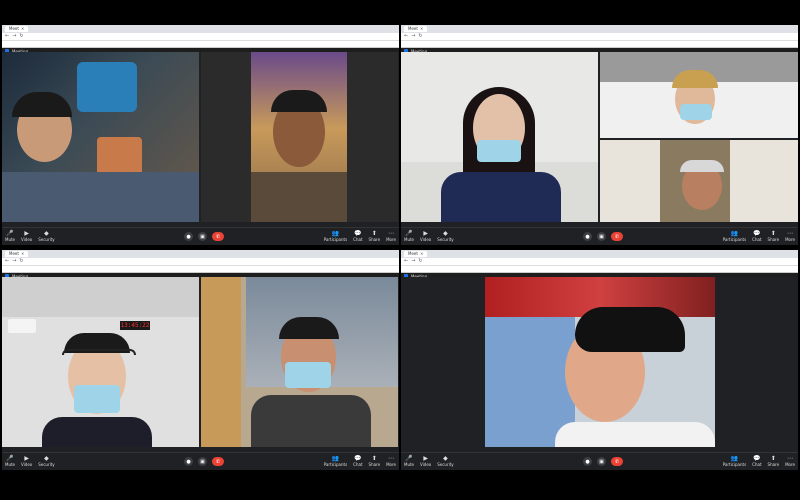 The height and width of the screenshot is (500, 800). I want to click on chat-label: Chat, so click(757, 239).